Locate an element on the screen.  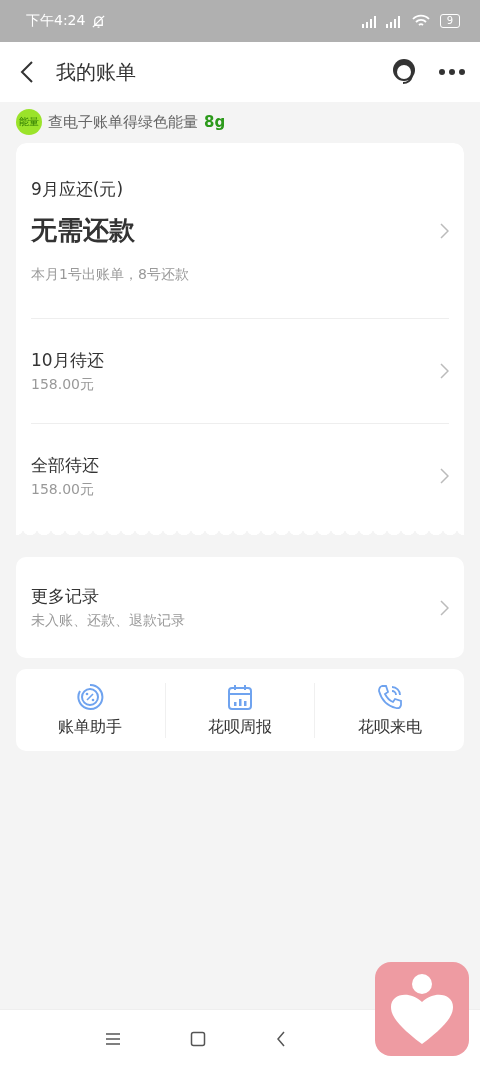
percent-dial-icon is located at coordinates (90, 696).